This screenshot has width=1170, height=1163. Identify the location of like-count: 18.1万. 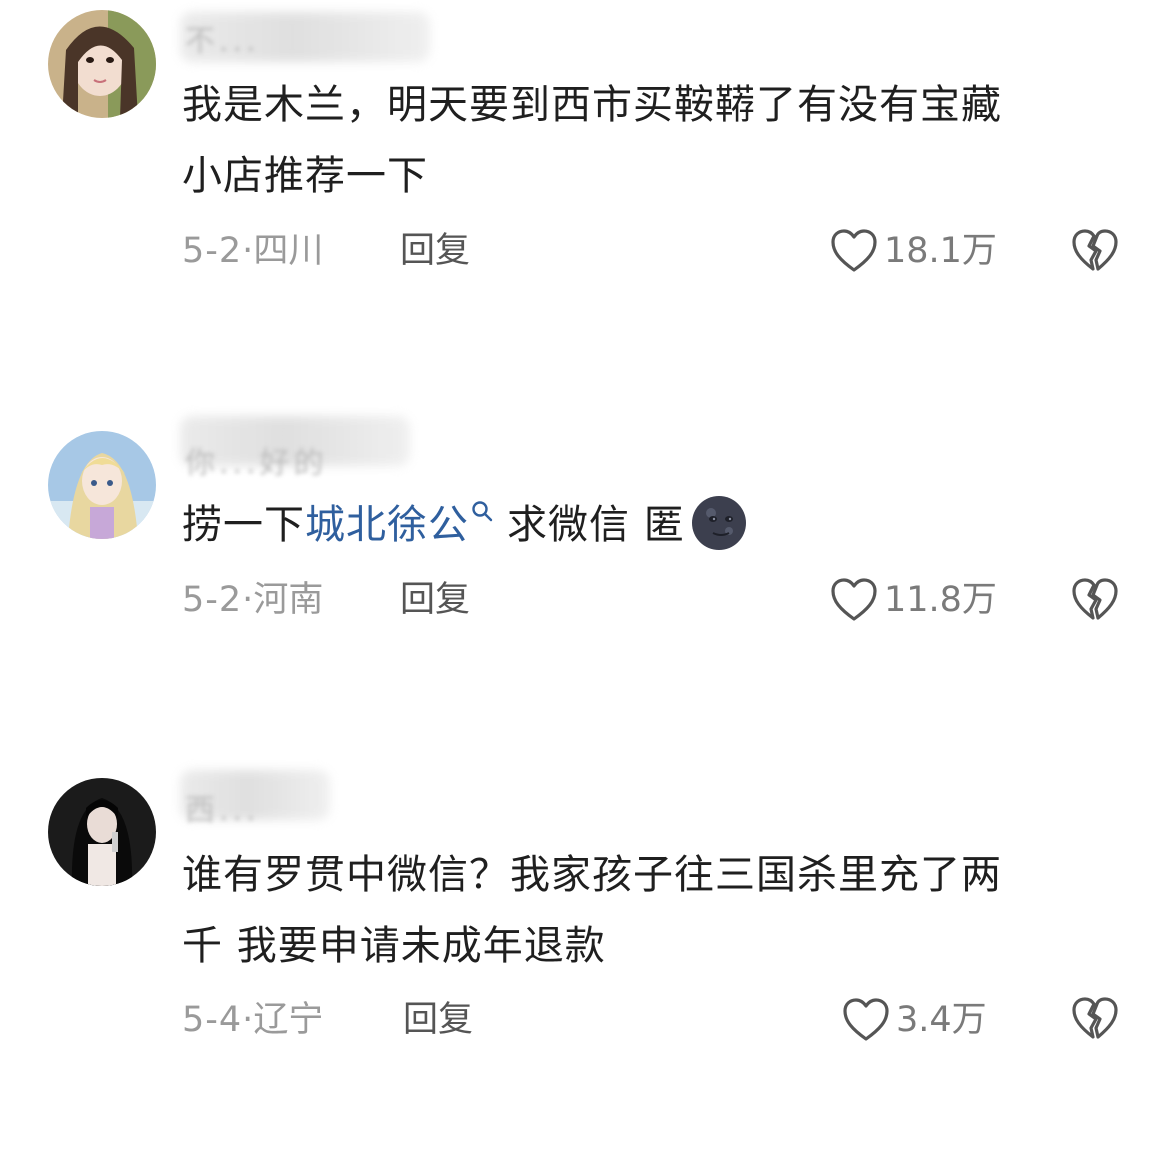
(940, 251).